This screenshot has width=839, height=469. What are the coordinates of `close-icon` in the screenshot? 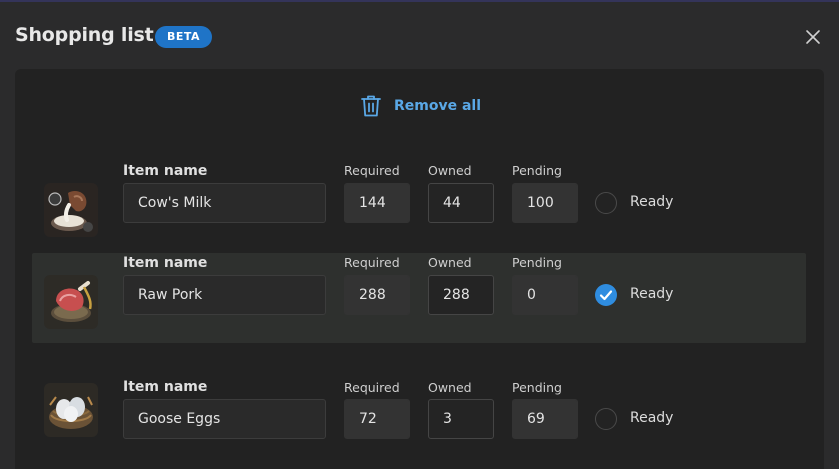 It's located at (813, 37).